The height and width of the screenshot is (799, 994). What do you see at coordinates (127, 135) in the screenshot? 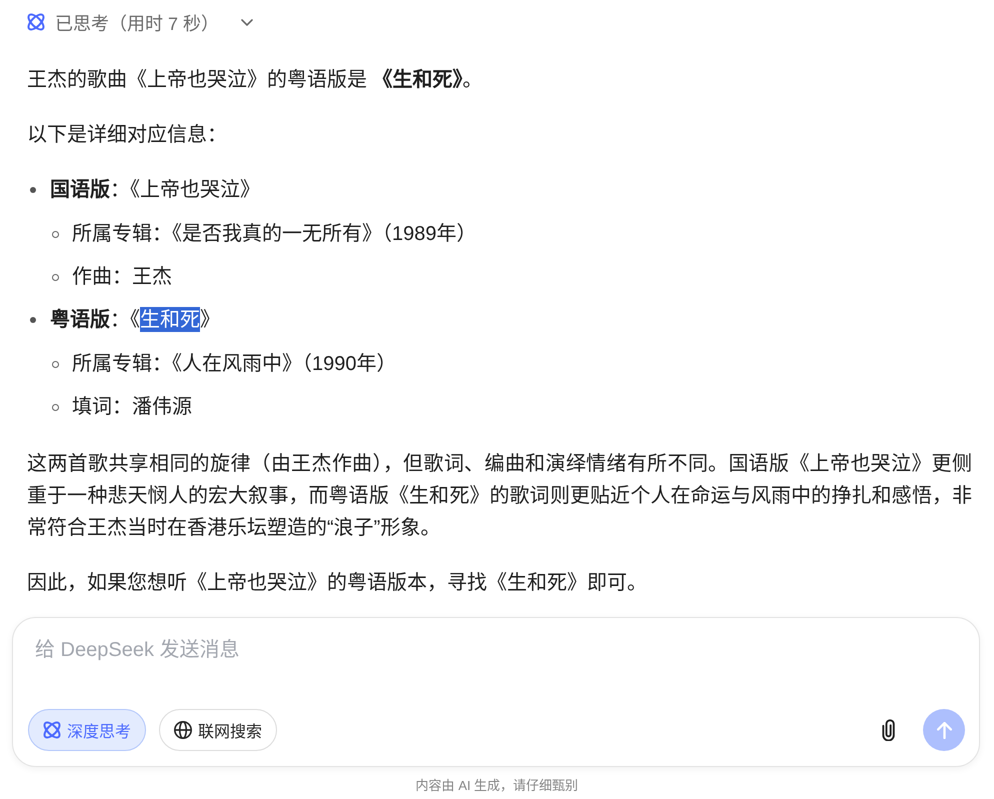
I see `paragraph: 以下是详细对应信息：` at bounding box center [127, 135].